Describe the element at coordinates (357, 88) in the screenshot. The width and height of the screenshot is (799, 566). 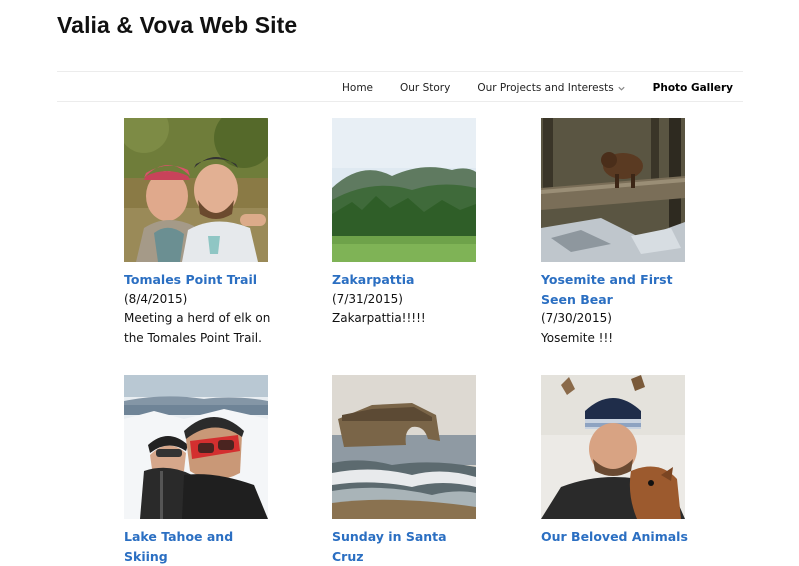
I see `nav-home: Home` at that location.